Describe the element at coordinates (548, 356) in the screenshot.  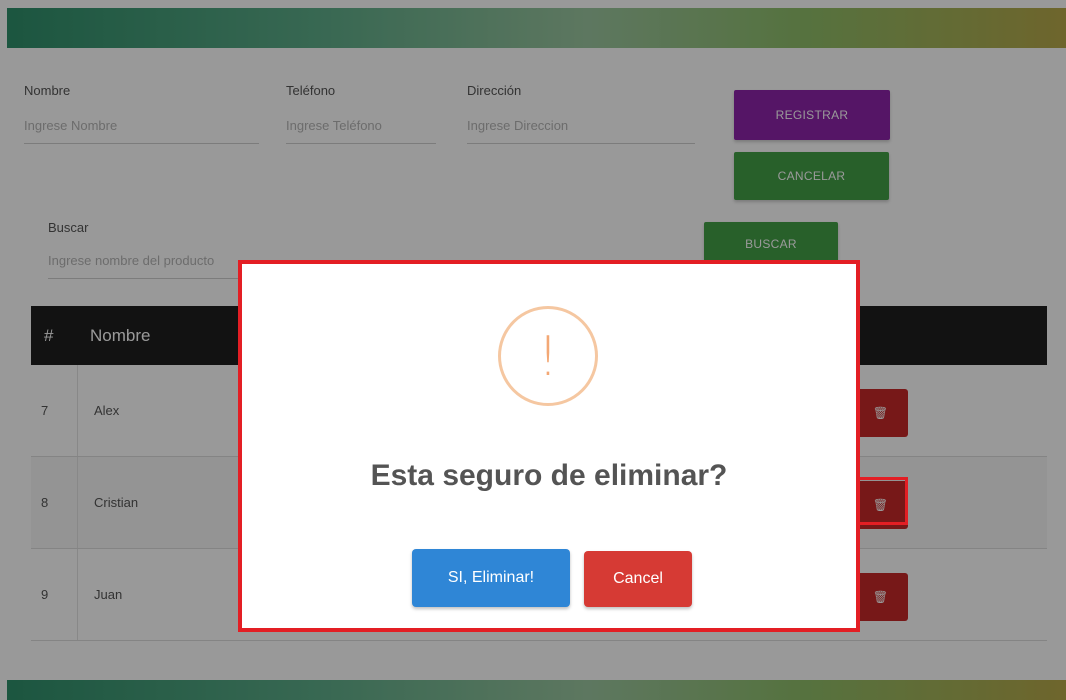
I see `exclamation-icon: !` at that location.